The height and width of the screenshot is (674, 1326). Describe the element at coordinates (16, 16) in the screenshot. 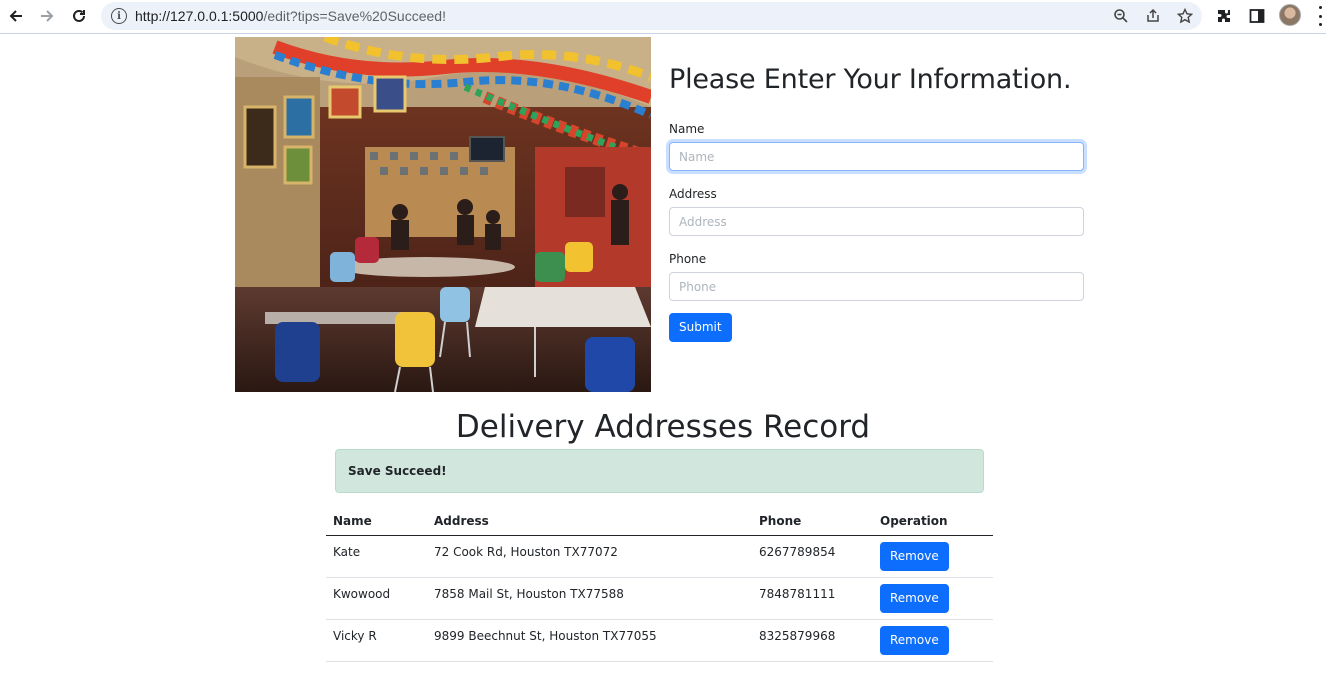

I see `back-icon` at that location.